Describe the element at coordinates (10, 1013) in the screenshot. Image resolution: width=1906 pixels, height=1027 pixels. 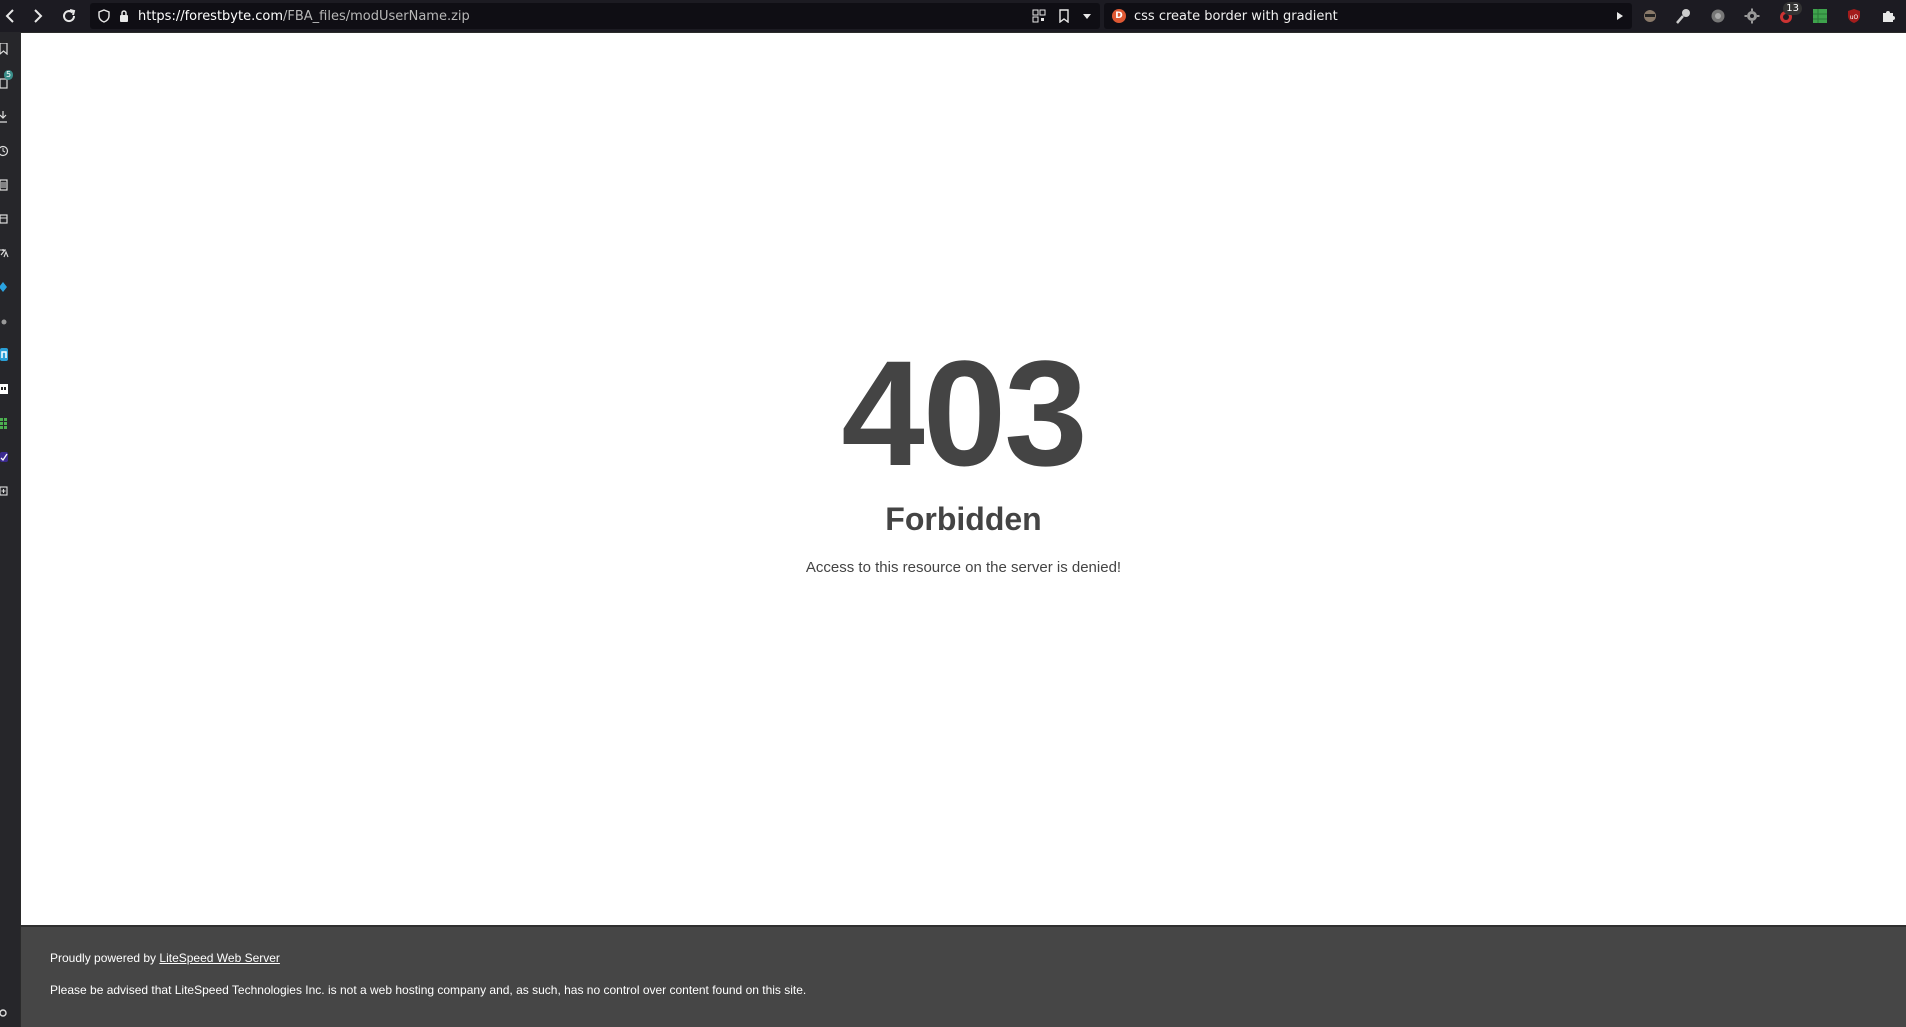
I see `sidebar-settings` at that location.